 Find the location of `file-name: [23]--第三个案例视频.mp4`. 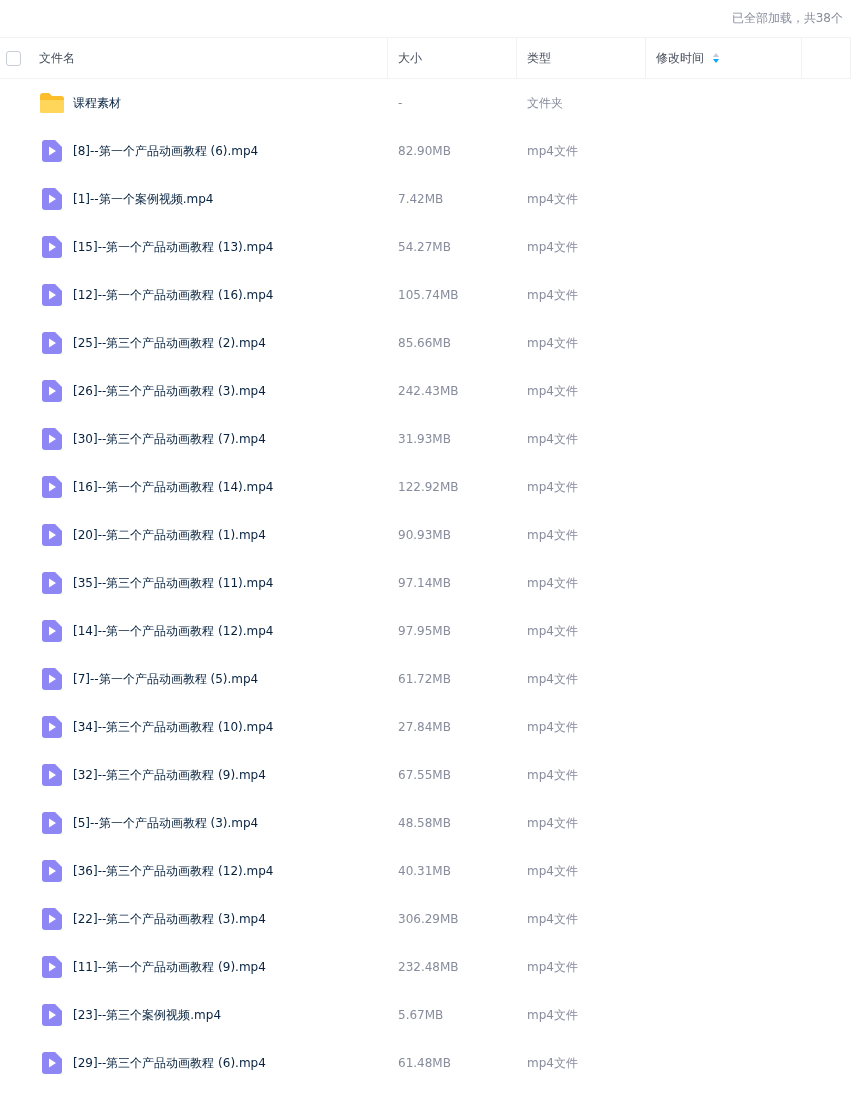

file-name: [23]--第三个案例视频.mp4 is located at coordinates (147, 1015).